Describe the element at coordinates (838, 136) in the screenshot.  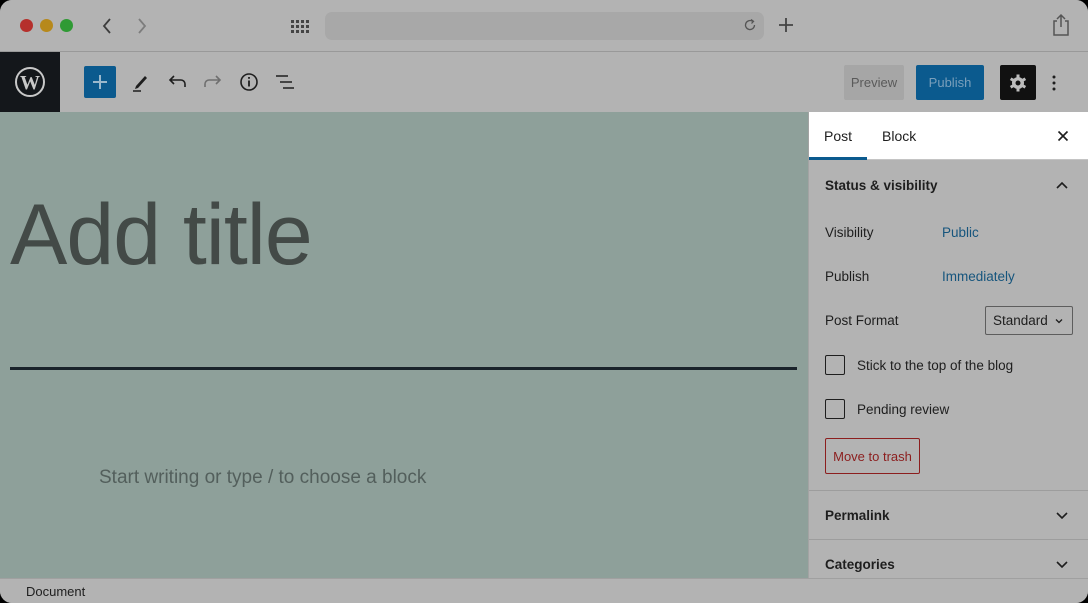
I see `tab-post: Post` at that location.